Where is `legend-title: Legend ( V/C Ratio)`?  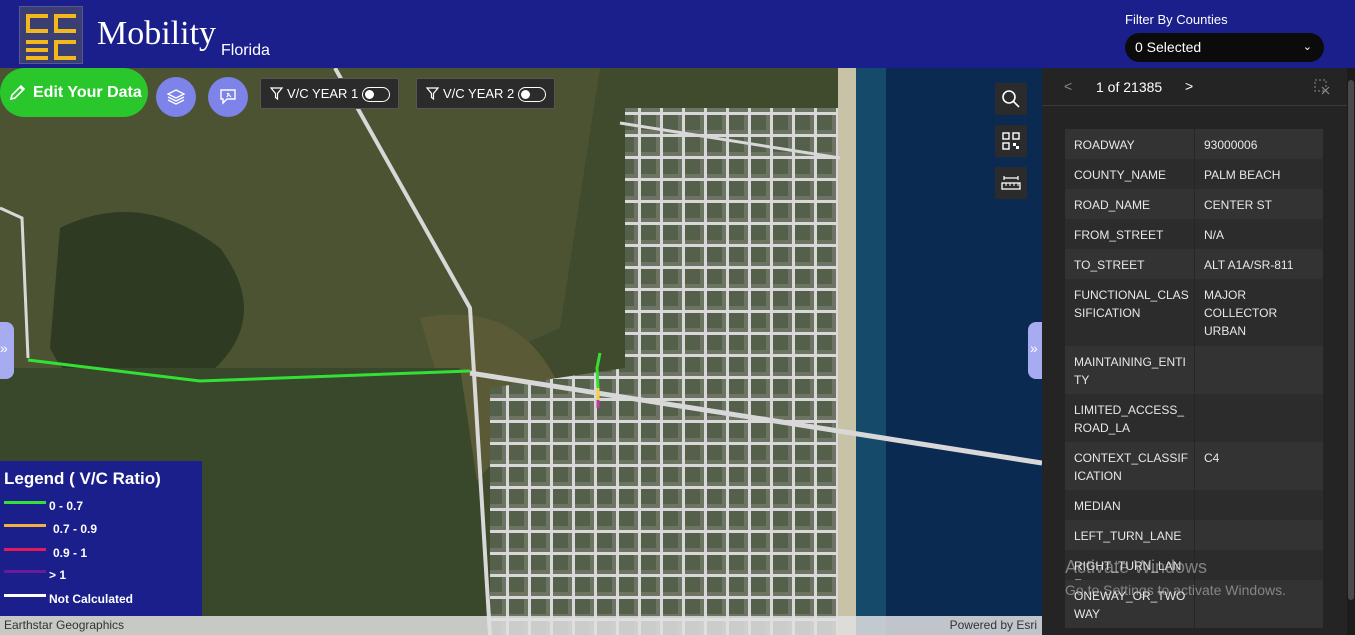 legend-title: Legend ( V/C Ratio) is located at coordinates (82, 478).